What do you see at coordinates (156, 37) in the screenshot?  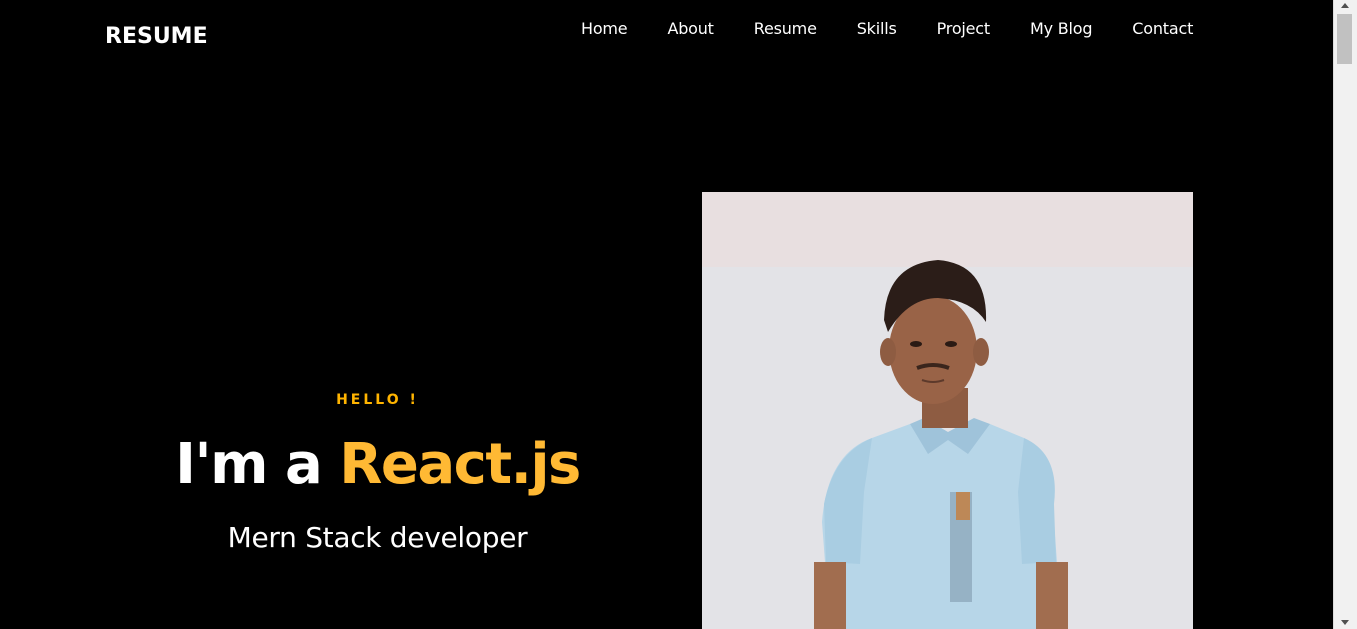 I see `site-logo: RESUME` at bounding box center [156, 37].